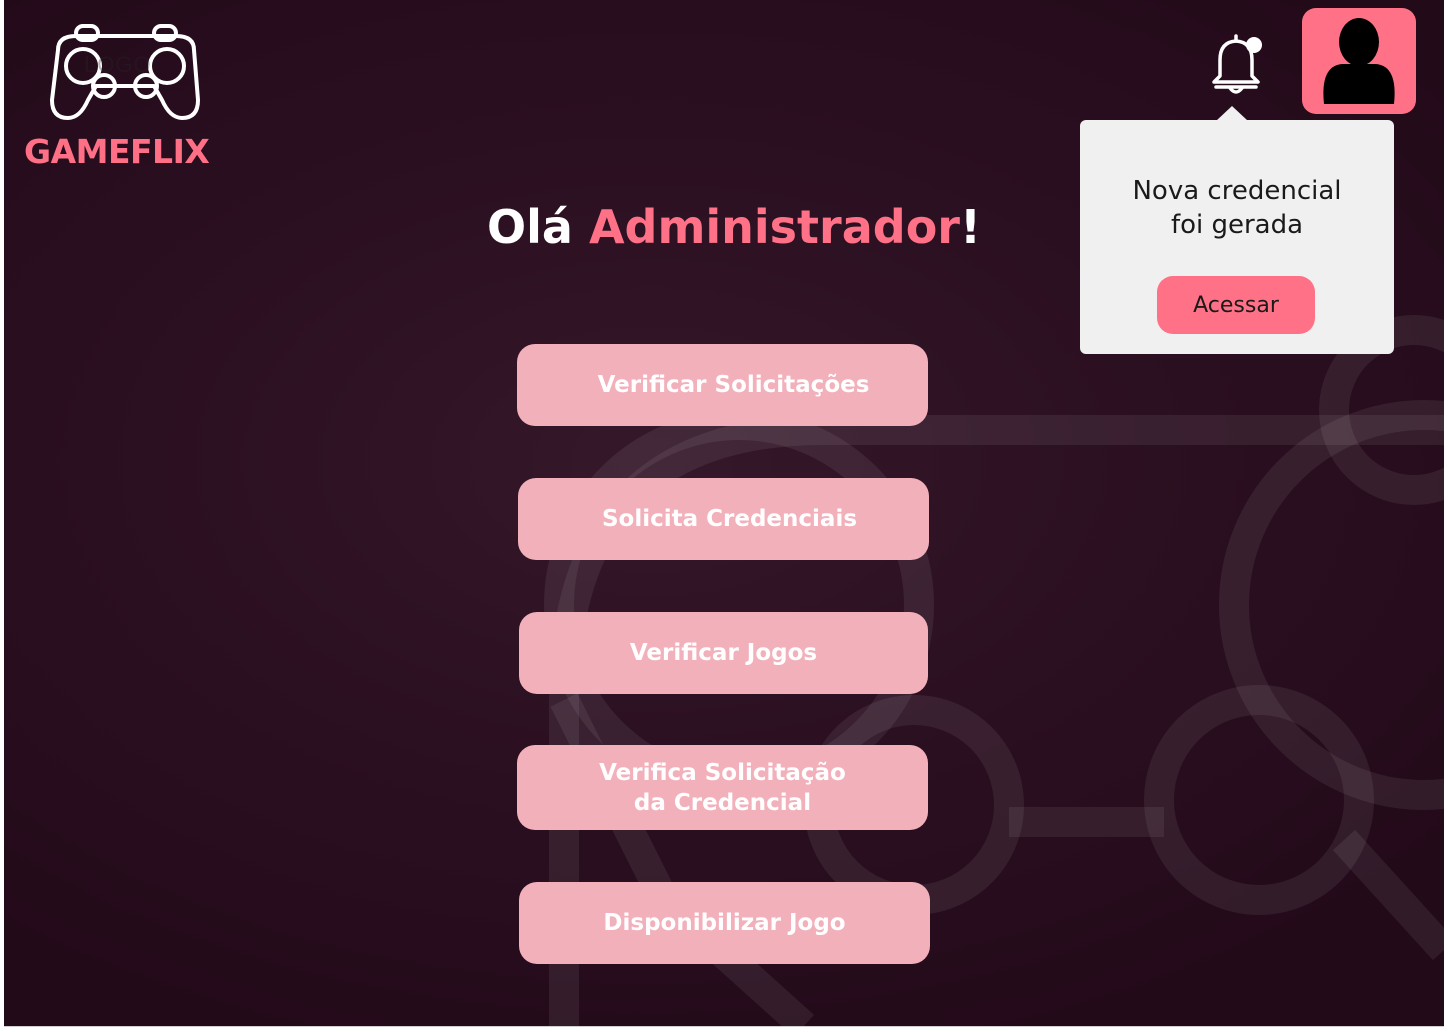 This screenshot has width=1448, height=1032. I want to click on menu-item-label: Disponibilizar Jogo, so click(724, 923).